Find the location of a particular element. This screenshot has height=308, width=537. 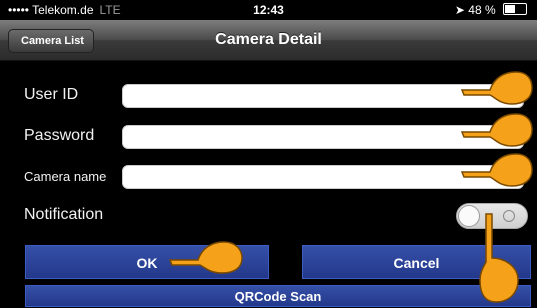

battery-icon is located at coordinates (515, 9).